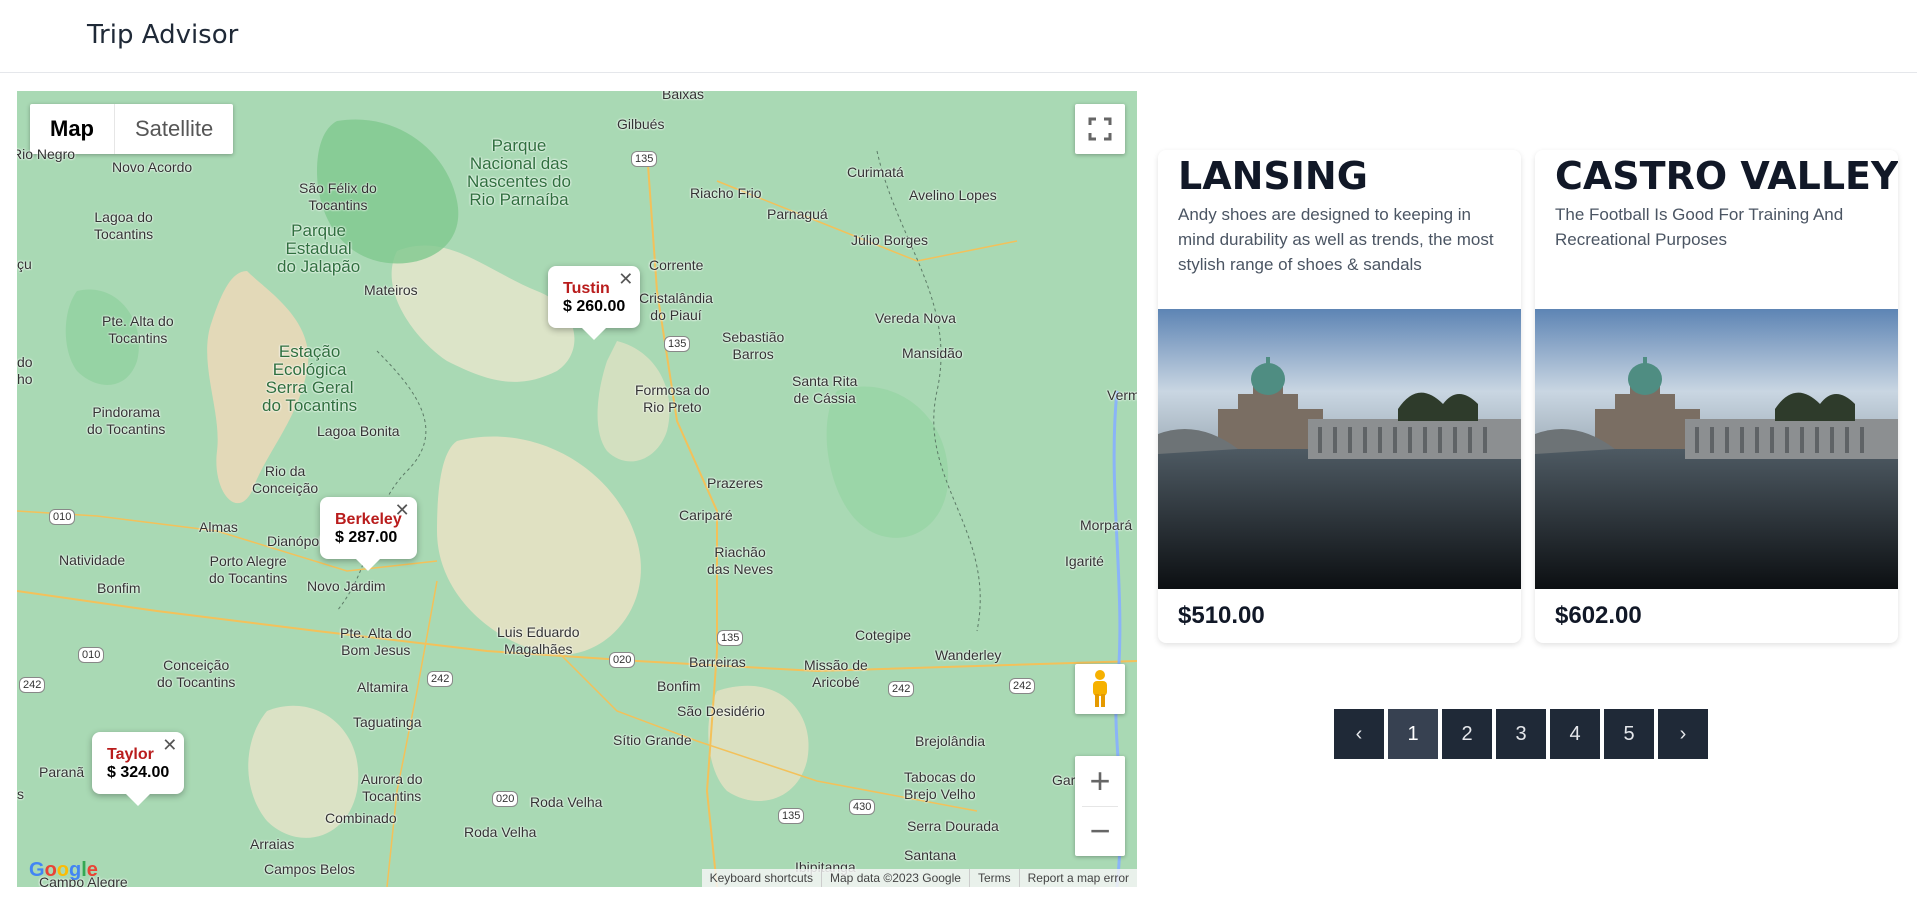  Describe the element at coordinates (1629, 734) in the screenshot. I see `page-button-5: 5` at that location.